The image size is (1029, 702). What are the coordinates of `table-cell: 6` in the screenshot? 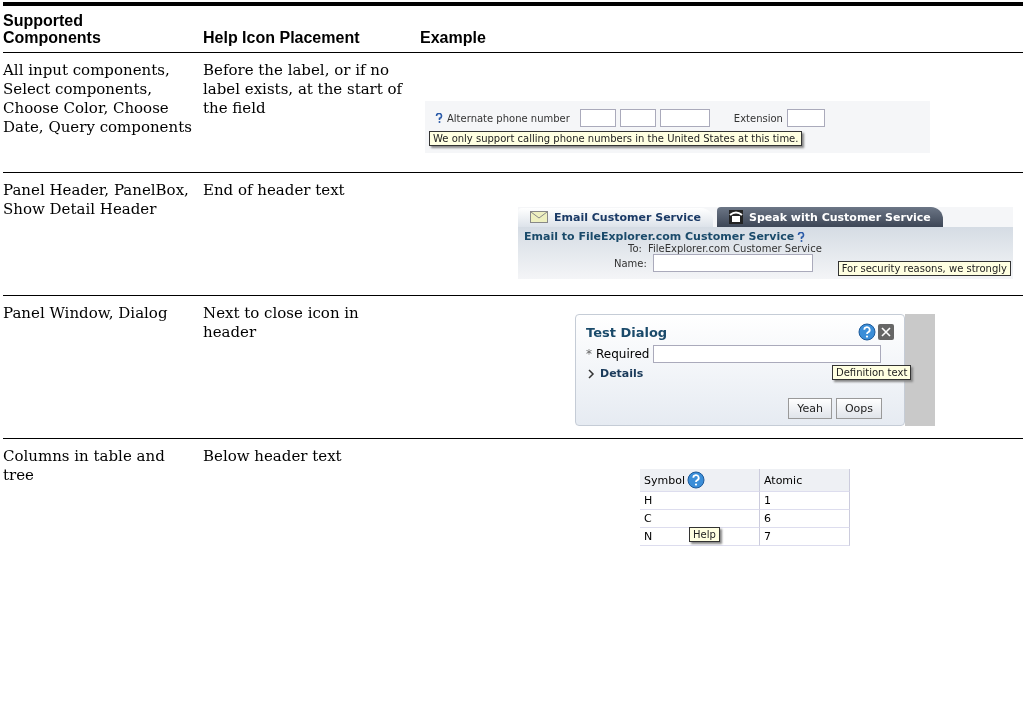 It's located at (805, 519).